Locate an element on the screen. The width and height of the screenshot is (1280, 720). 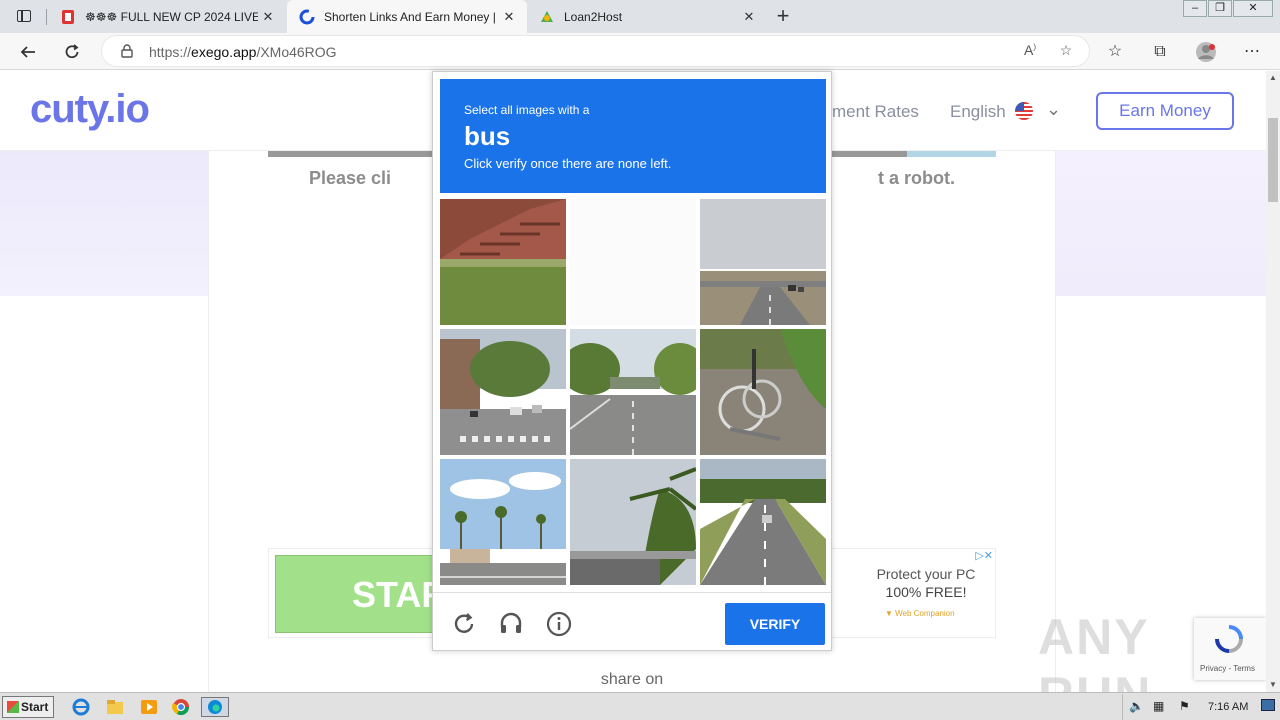
flag-icon: ⚑ is located at coordinates (1184, 706).